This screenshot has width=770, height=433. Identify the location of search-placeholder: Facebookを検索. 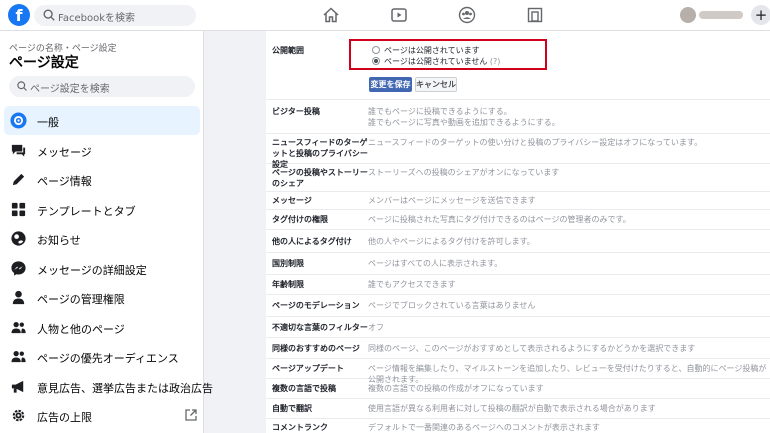
(96, 18).